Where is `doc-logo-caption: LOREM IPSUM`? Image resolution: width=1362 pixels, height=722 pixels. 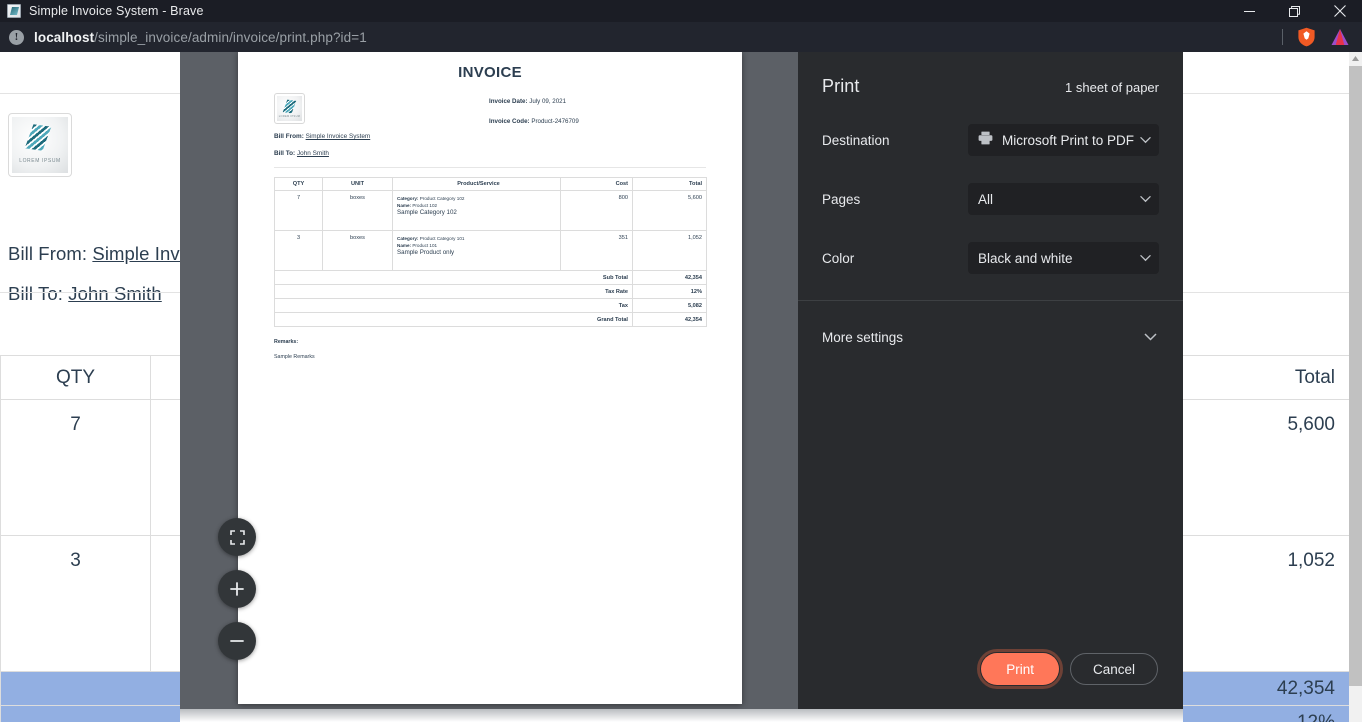
doc-logo-caption: LOREM IPSUM is located at coordinates (289, 116).